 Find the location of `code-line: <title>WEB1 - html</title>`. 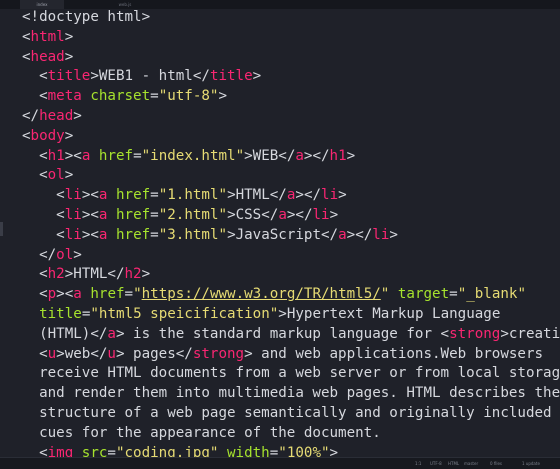

code-line: <title>WEB1 - html</title> is located at coordinates (291, 77).